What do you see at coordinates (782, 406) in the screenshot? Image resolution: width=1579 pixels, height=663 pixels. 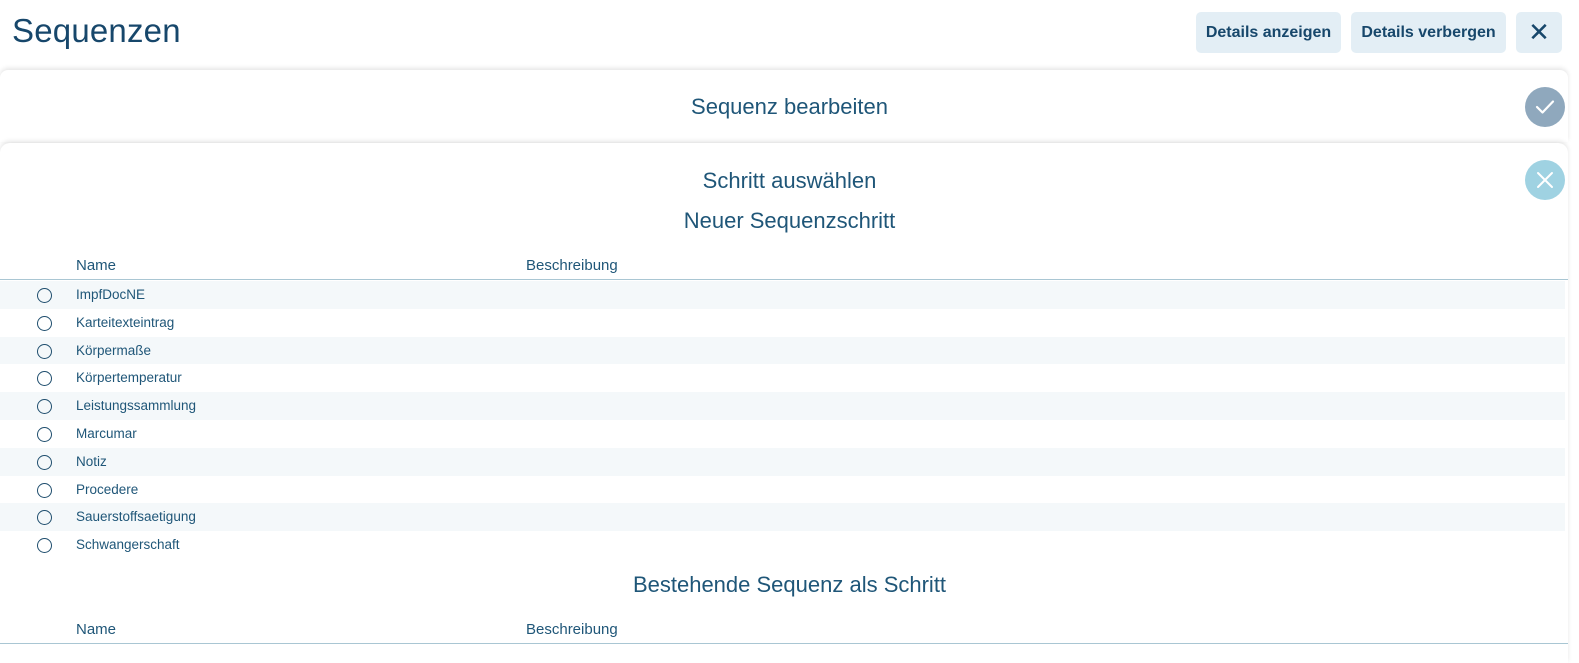 I see `table-row: Leistungssammlung` at bounding box center [782, 406].